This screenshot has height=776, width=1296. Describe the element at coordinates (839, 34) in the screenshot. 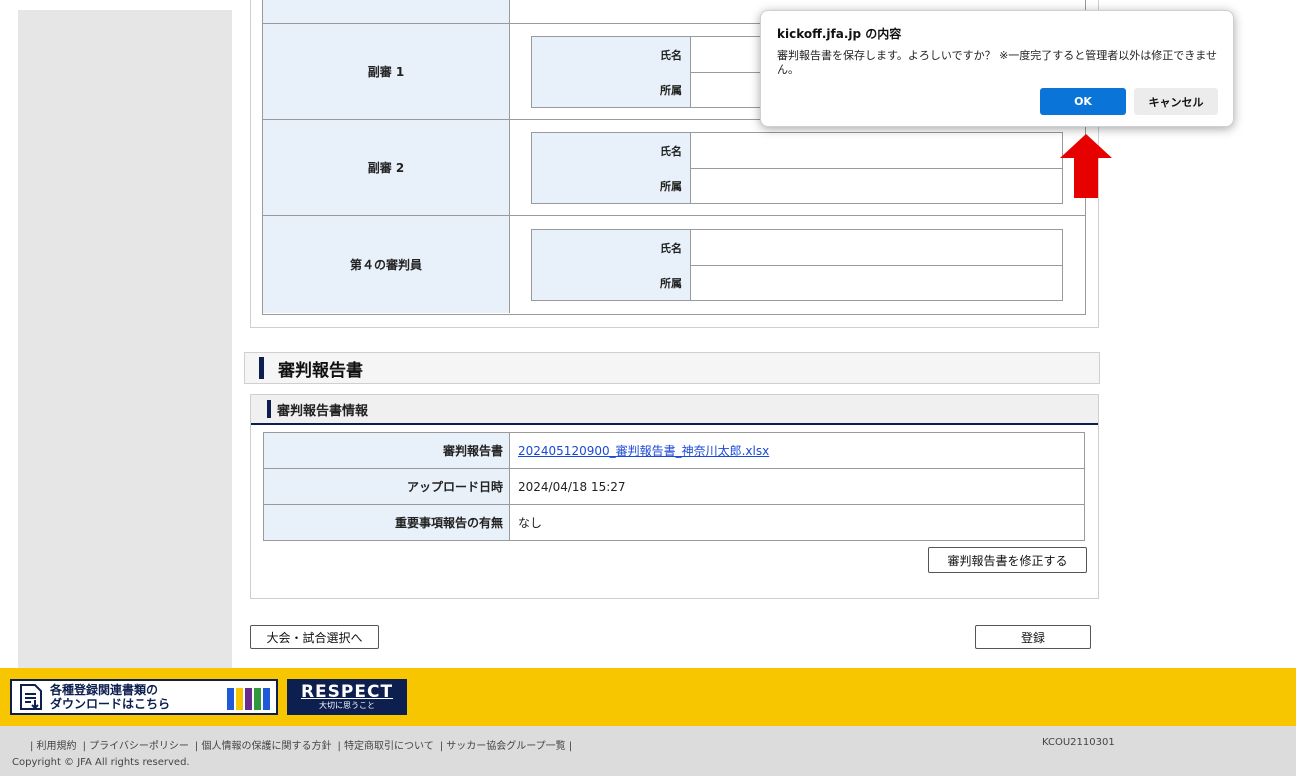

I see `dialog-title: kickoff.jfa.jp の内容` at that location.